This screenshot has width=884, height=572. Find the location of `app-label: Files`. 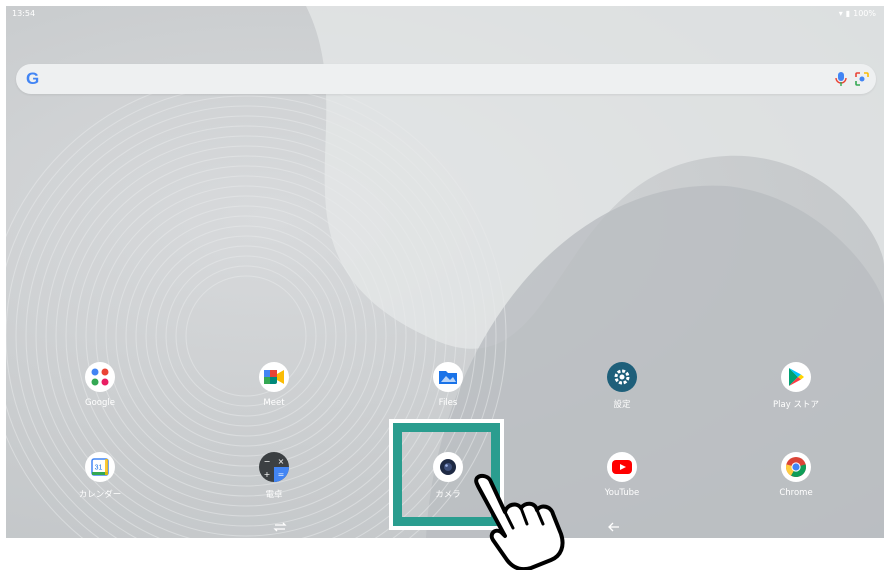

app-label: Files is located at coordinates (448, 403).